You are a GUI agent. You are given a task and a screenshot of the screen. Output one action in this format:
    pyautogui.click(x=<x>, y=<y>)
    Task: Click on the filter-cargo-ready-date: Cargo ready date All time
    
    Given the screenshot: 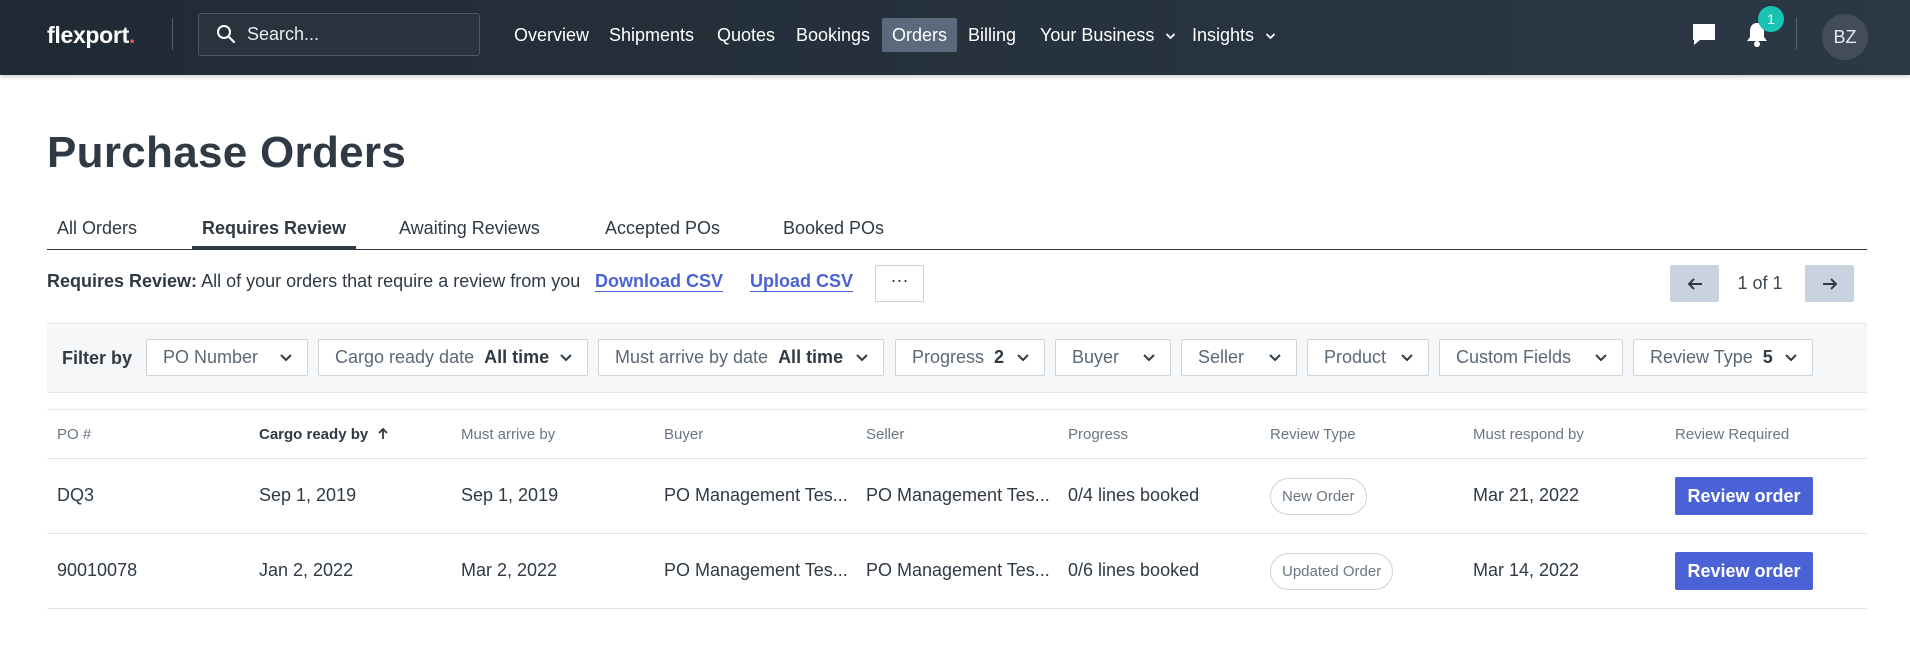 What is the action you would take?
    pyautogui.click(x=453, y=357)
    